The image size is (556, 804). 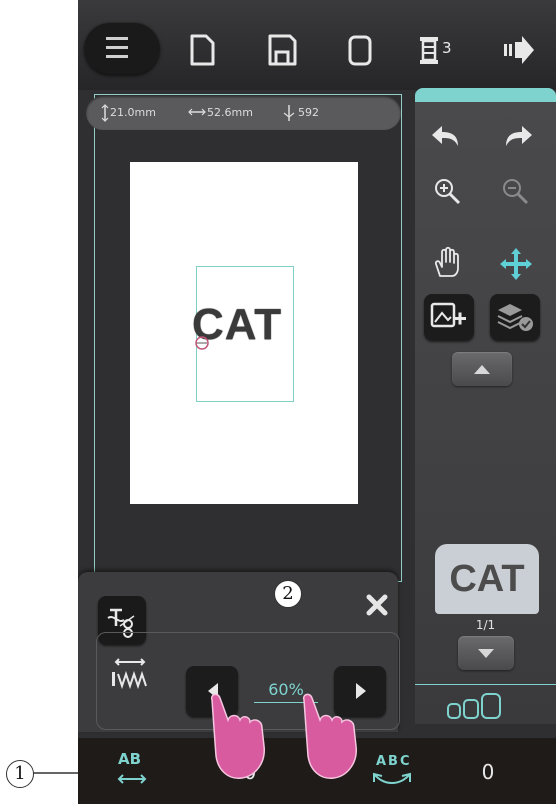 What do you see at coordinates (131, 771) in the screenshot?
I see `char-spacing-button: AB` at bounding box center [131, 771].